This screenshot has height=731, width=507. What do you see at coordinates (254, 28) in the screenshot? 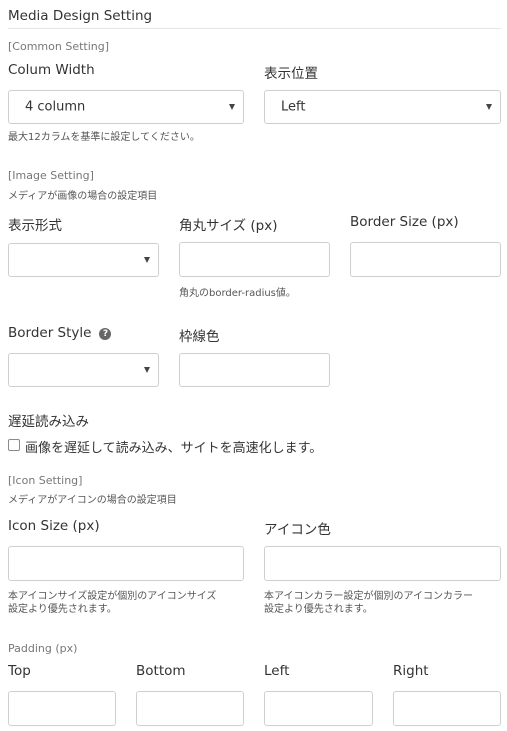
I see `title-divider` at bounding box center [254, 28].